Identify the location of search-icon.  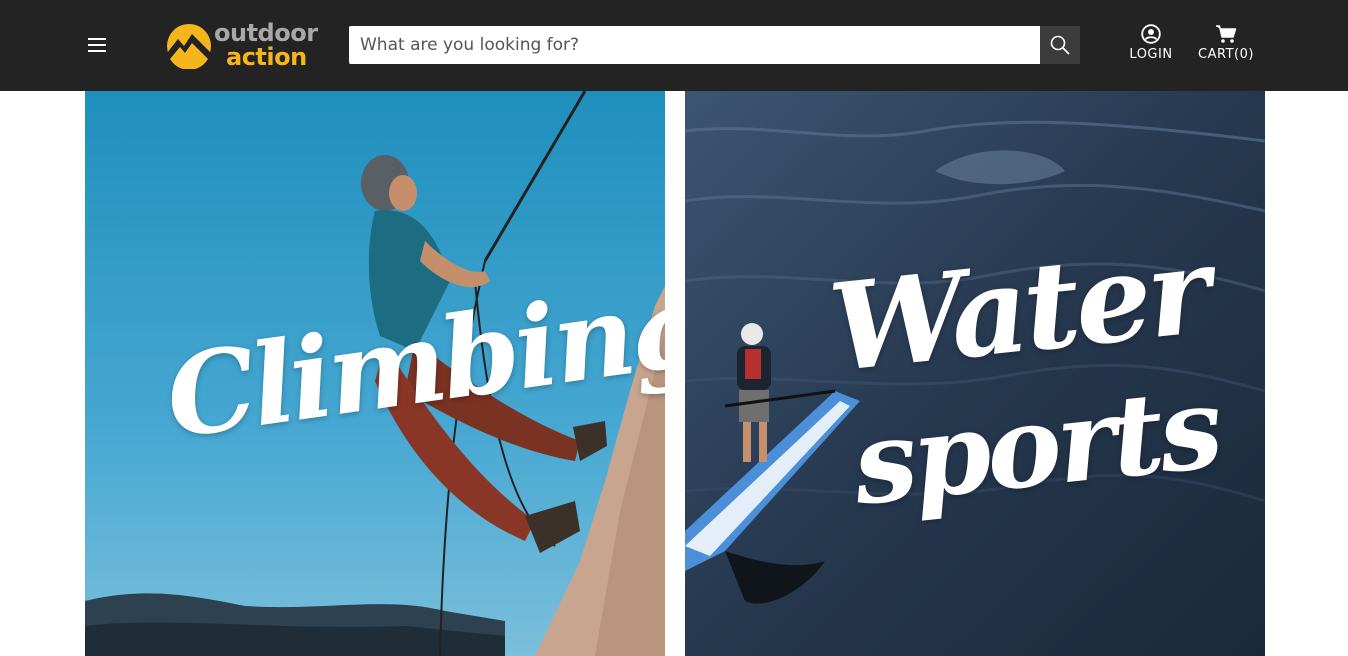
(1060, 45).